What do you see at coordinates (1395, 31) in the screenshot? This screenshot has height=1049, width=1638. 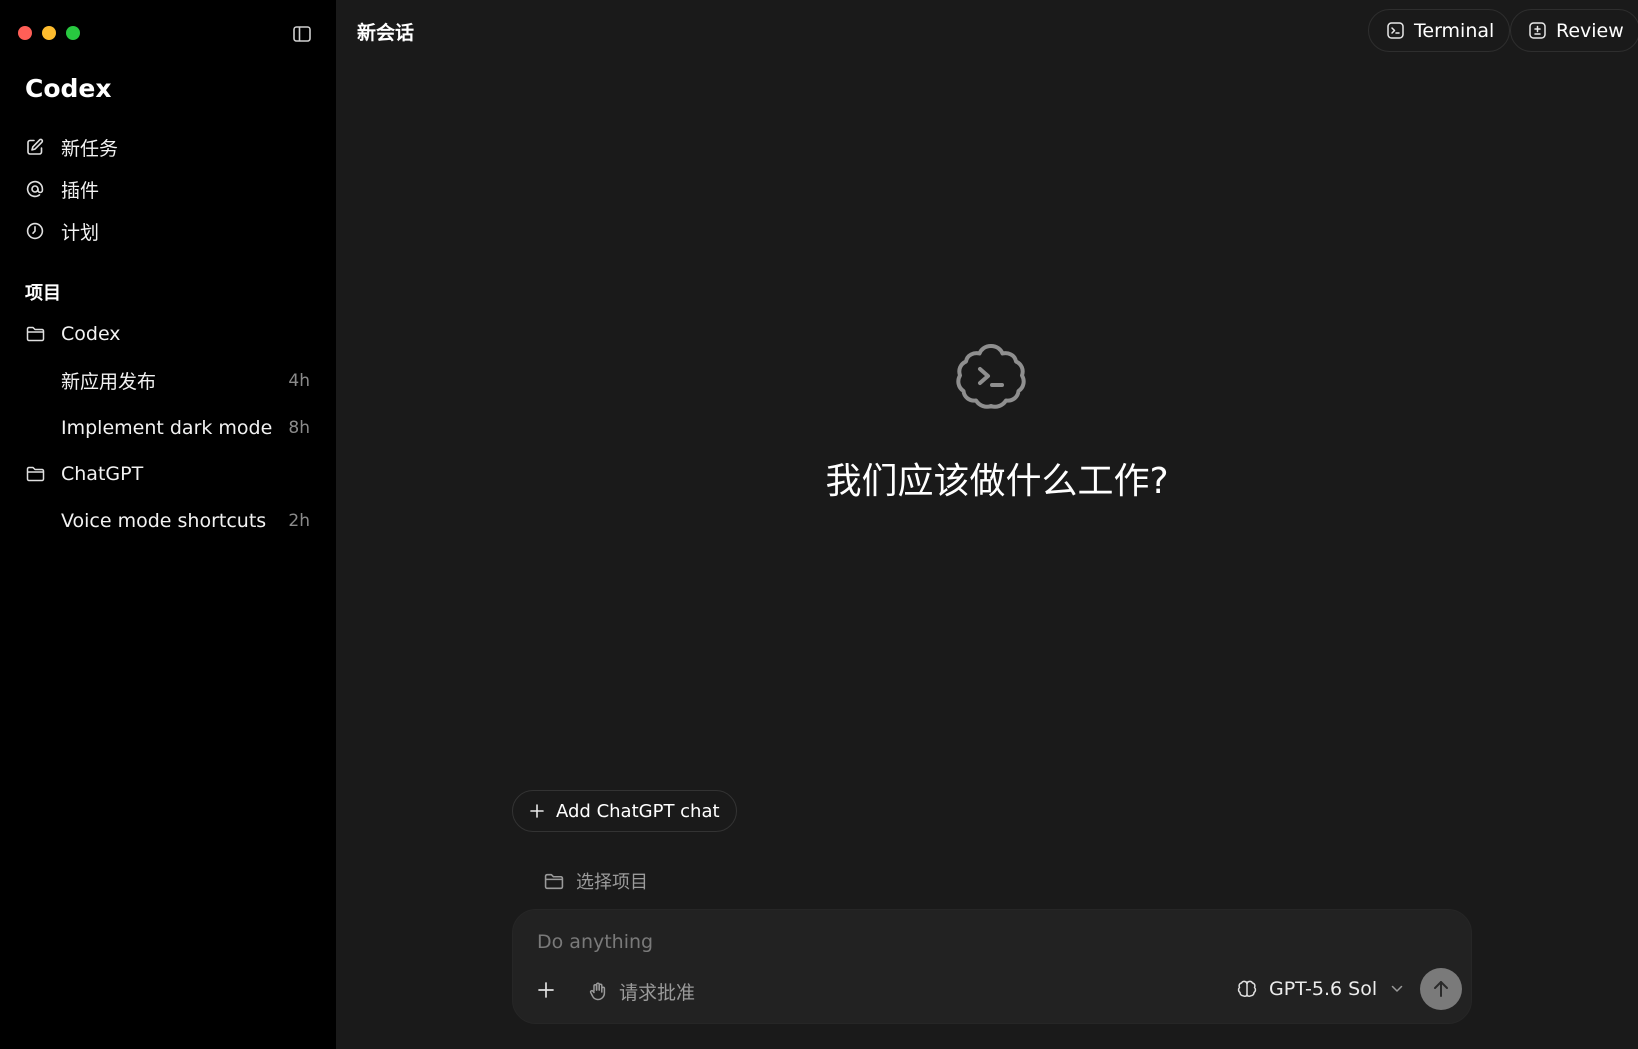 I see `terminal-icon` at bounding box center [1395, 31].